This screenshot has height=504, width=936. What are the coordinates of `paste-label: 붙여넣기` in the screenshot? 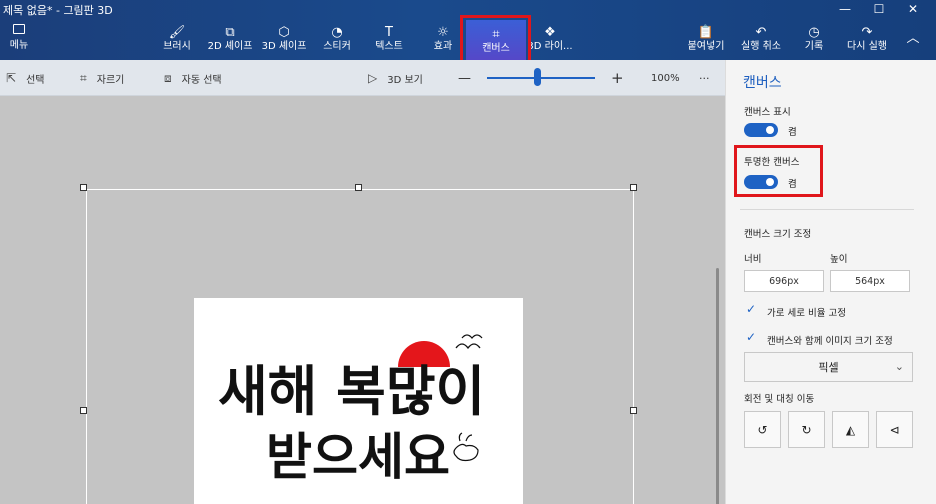 It's located at (706, 46).